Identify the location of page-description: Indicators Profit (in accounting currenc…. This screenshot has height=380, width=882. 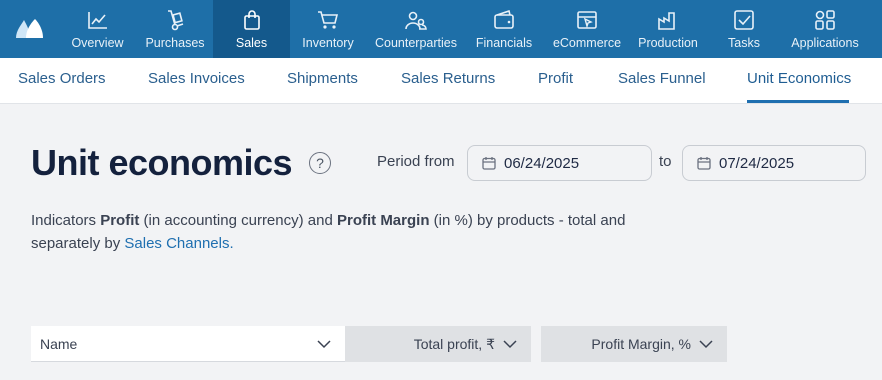
(328, 232).